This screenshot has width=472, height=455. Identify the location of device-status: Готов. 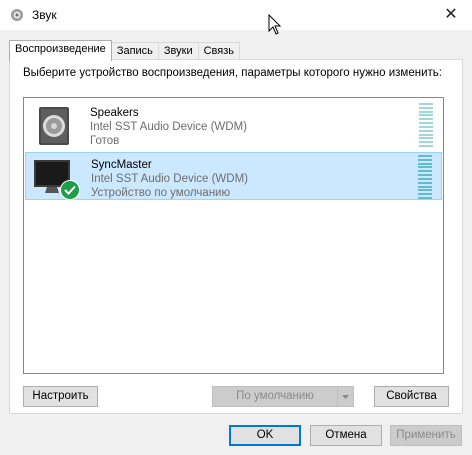
(105, 141).